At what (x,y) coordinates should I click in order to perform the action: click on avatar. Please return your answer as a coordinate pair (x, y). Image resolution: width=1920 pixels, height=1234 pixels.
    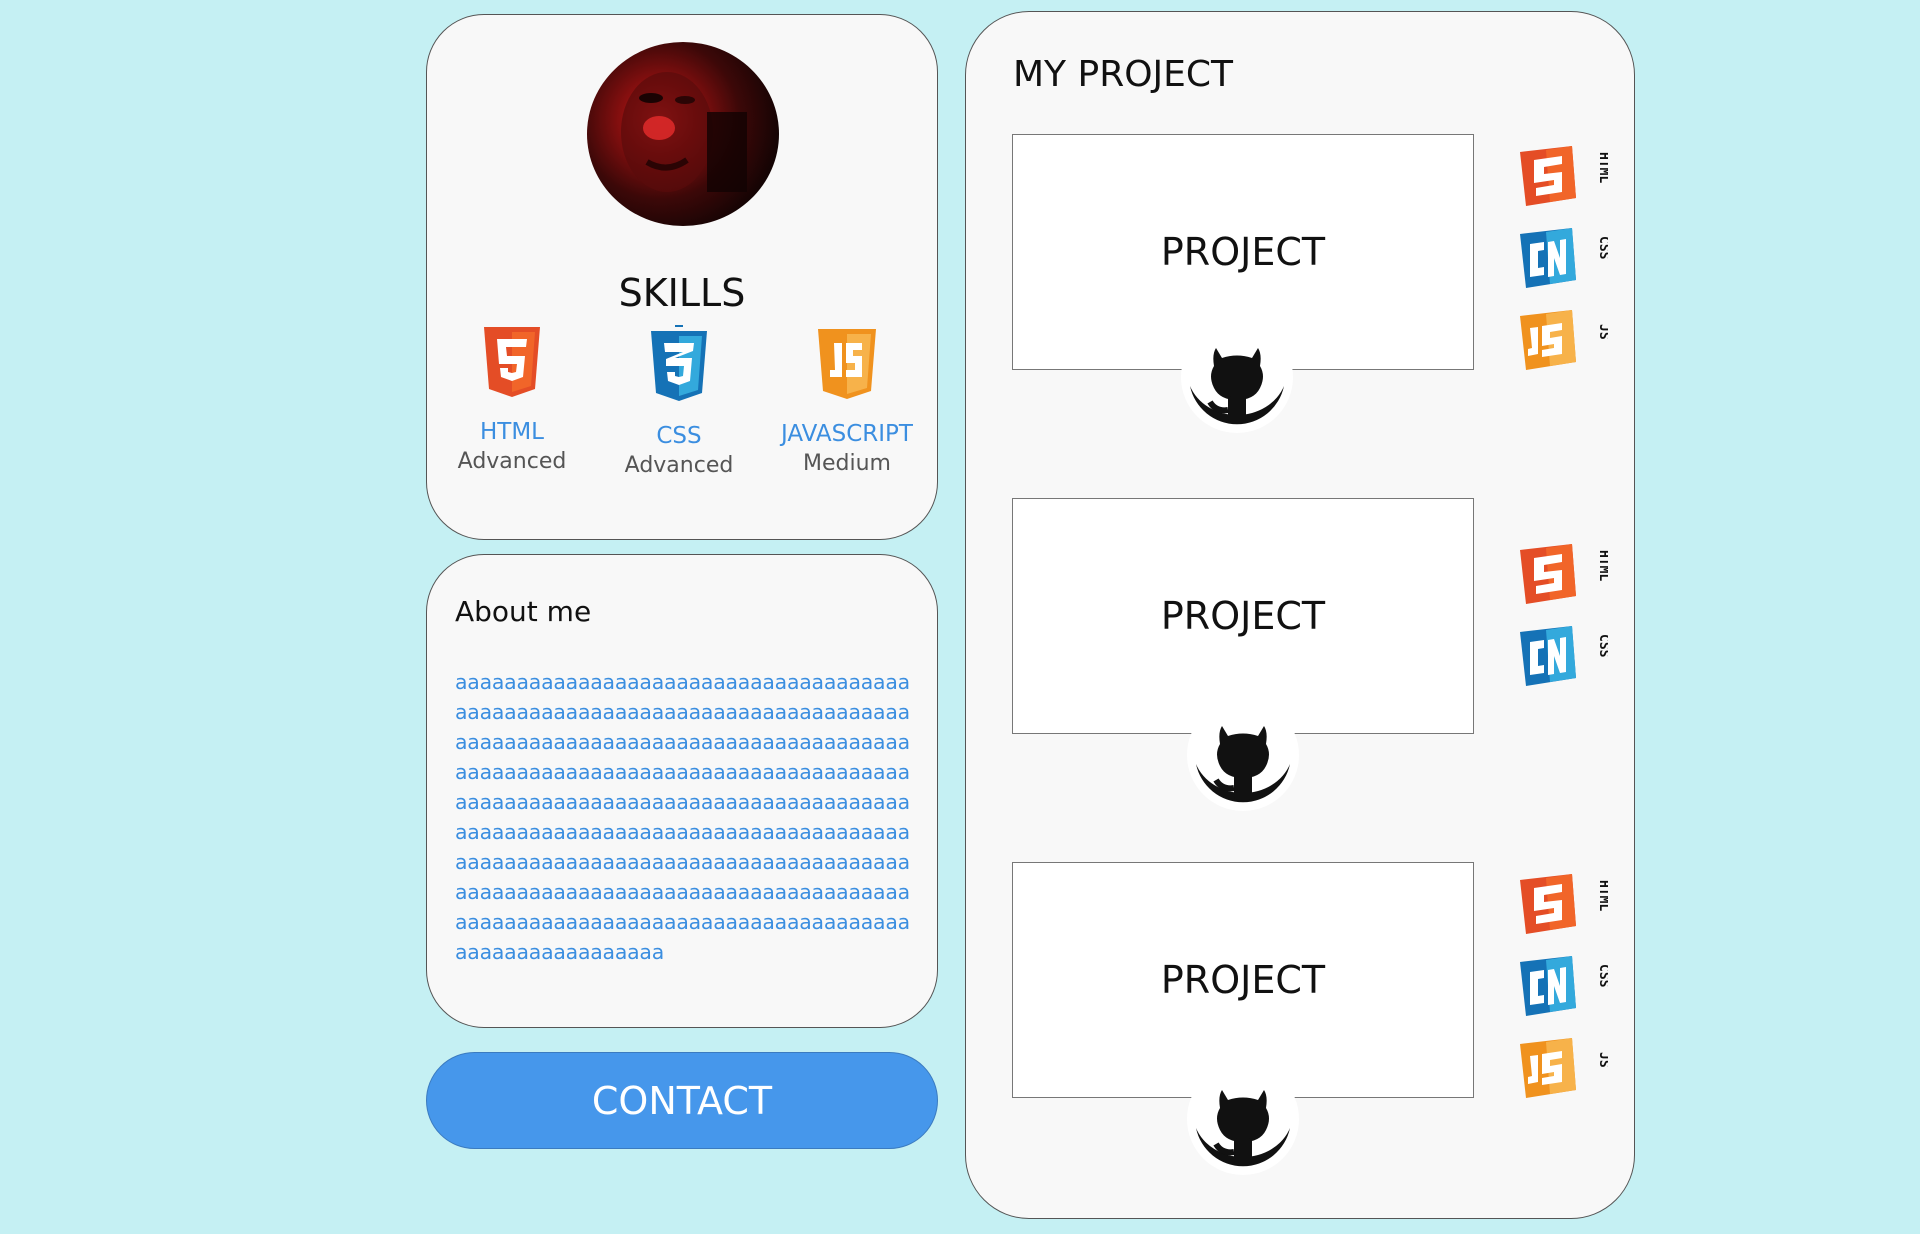
    Looking at the image, I should click on (683, 134).